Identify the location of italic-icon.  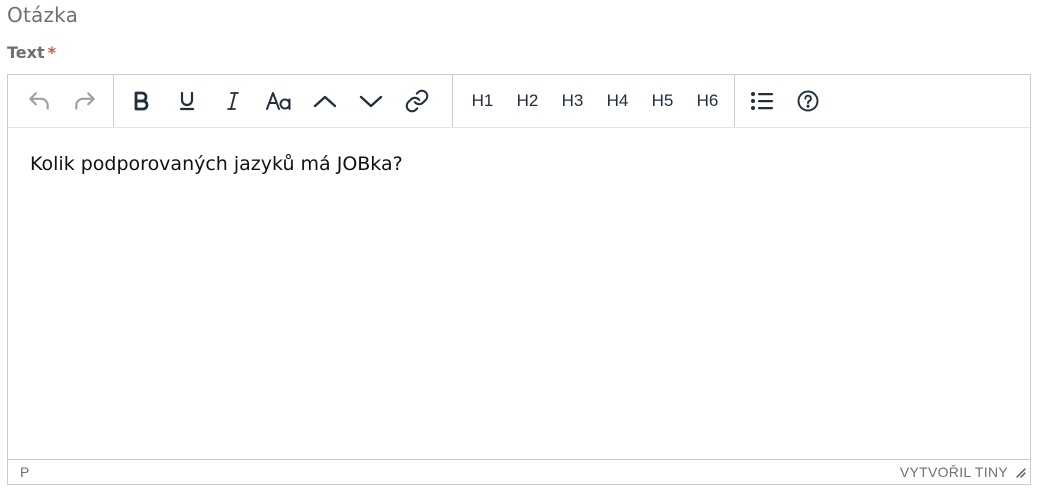
(233, 101).